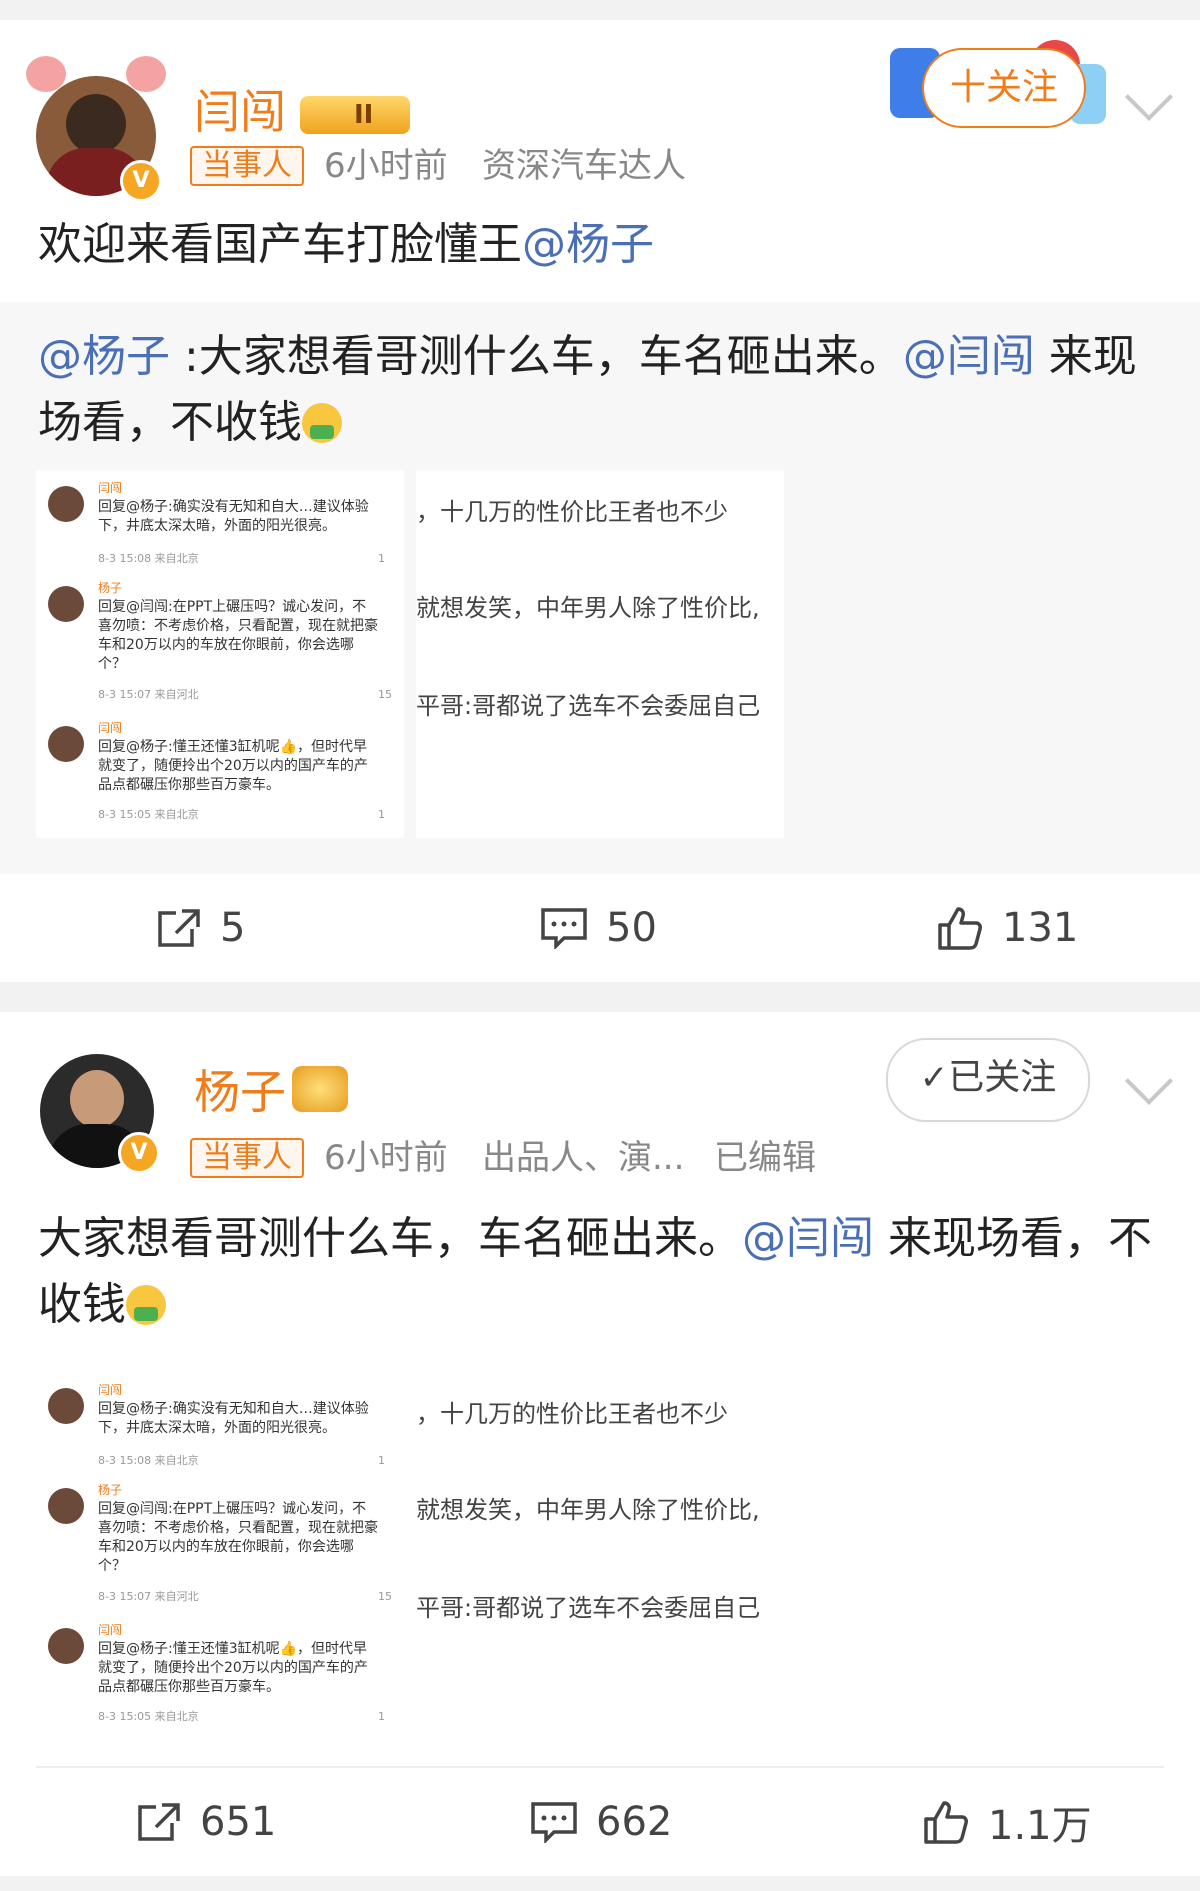  Describe the element at coordinates (240, 1092) in the screenshot. I see `username: 杨子` at that location.